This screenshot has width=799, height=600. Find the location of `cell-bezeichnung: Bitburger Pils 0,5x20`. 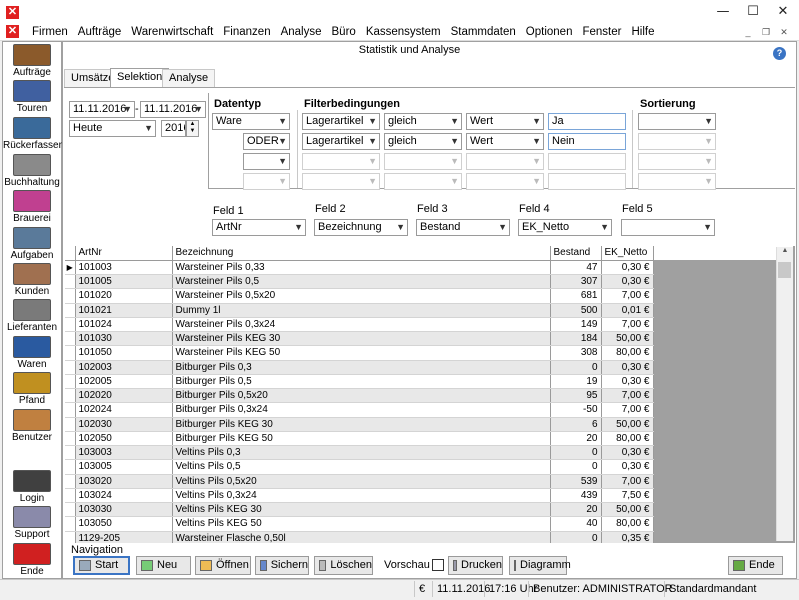

cell-bezeichnung: Bitburger Pils 0,5x20 is located at coordinates (361, 396).